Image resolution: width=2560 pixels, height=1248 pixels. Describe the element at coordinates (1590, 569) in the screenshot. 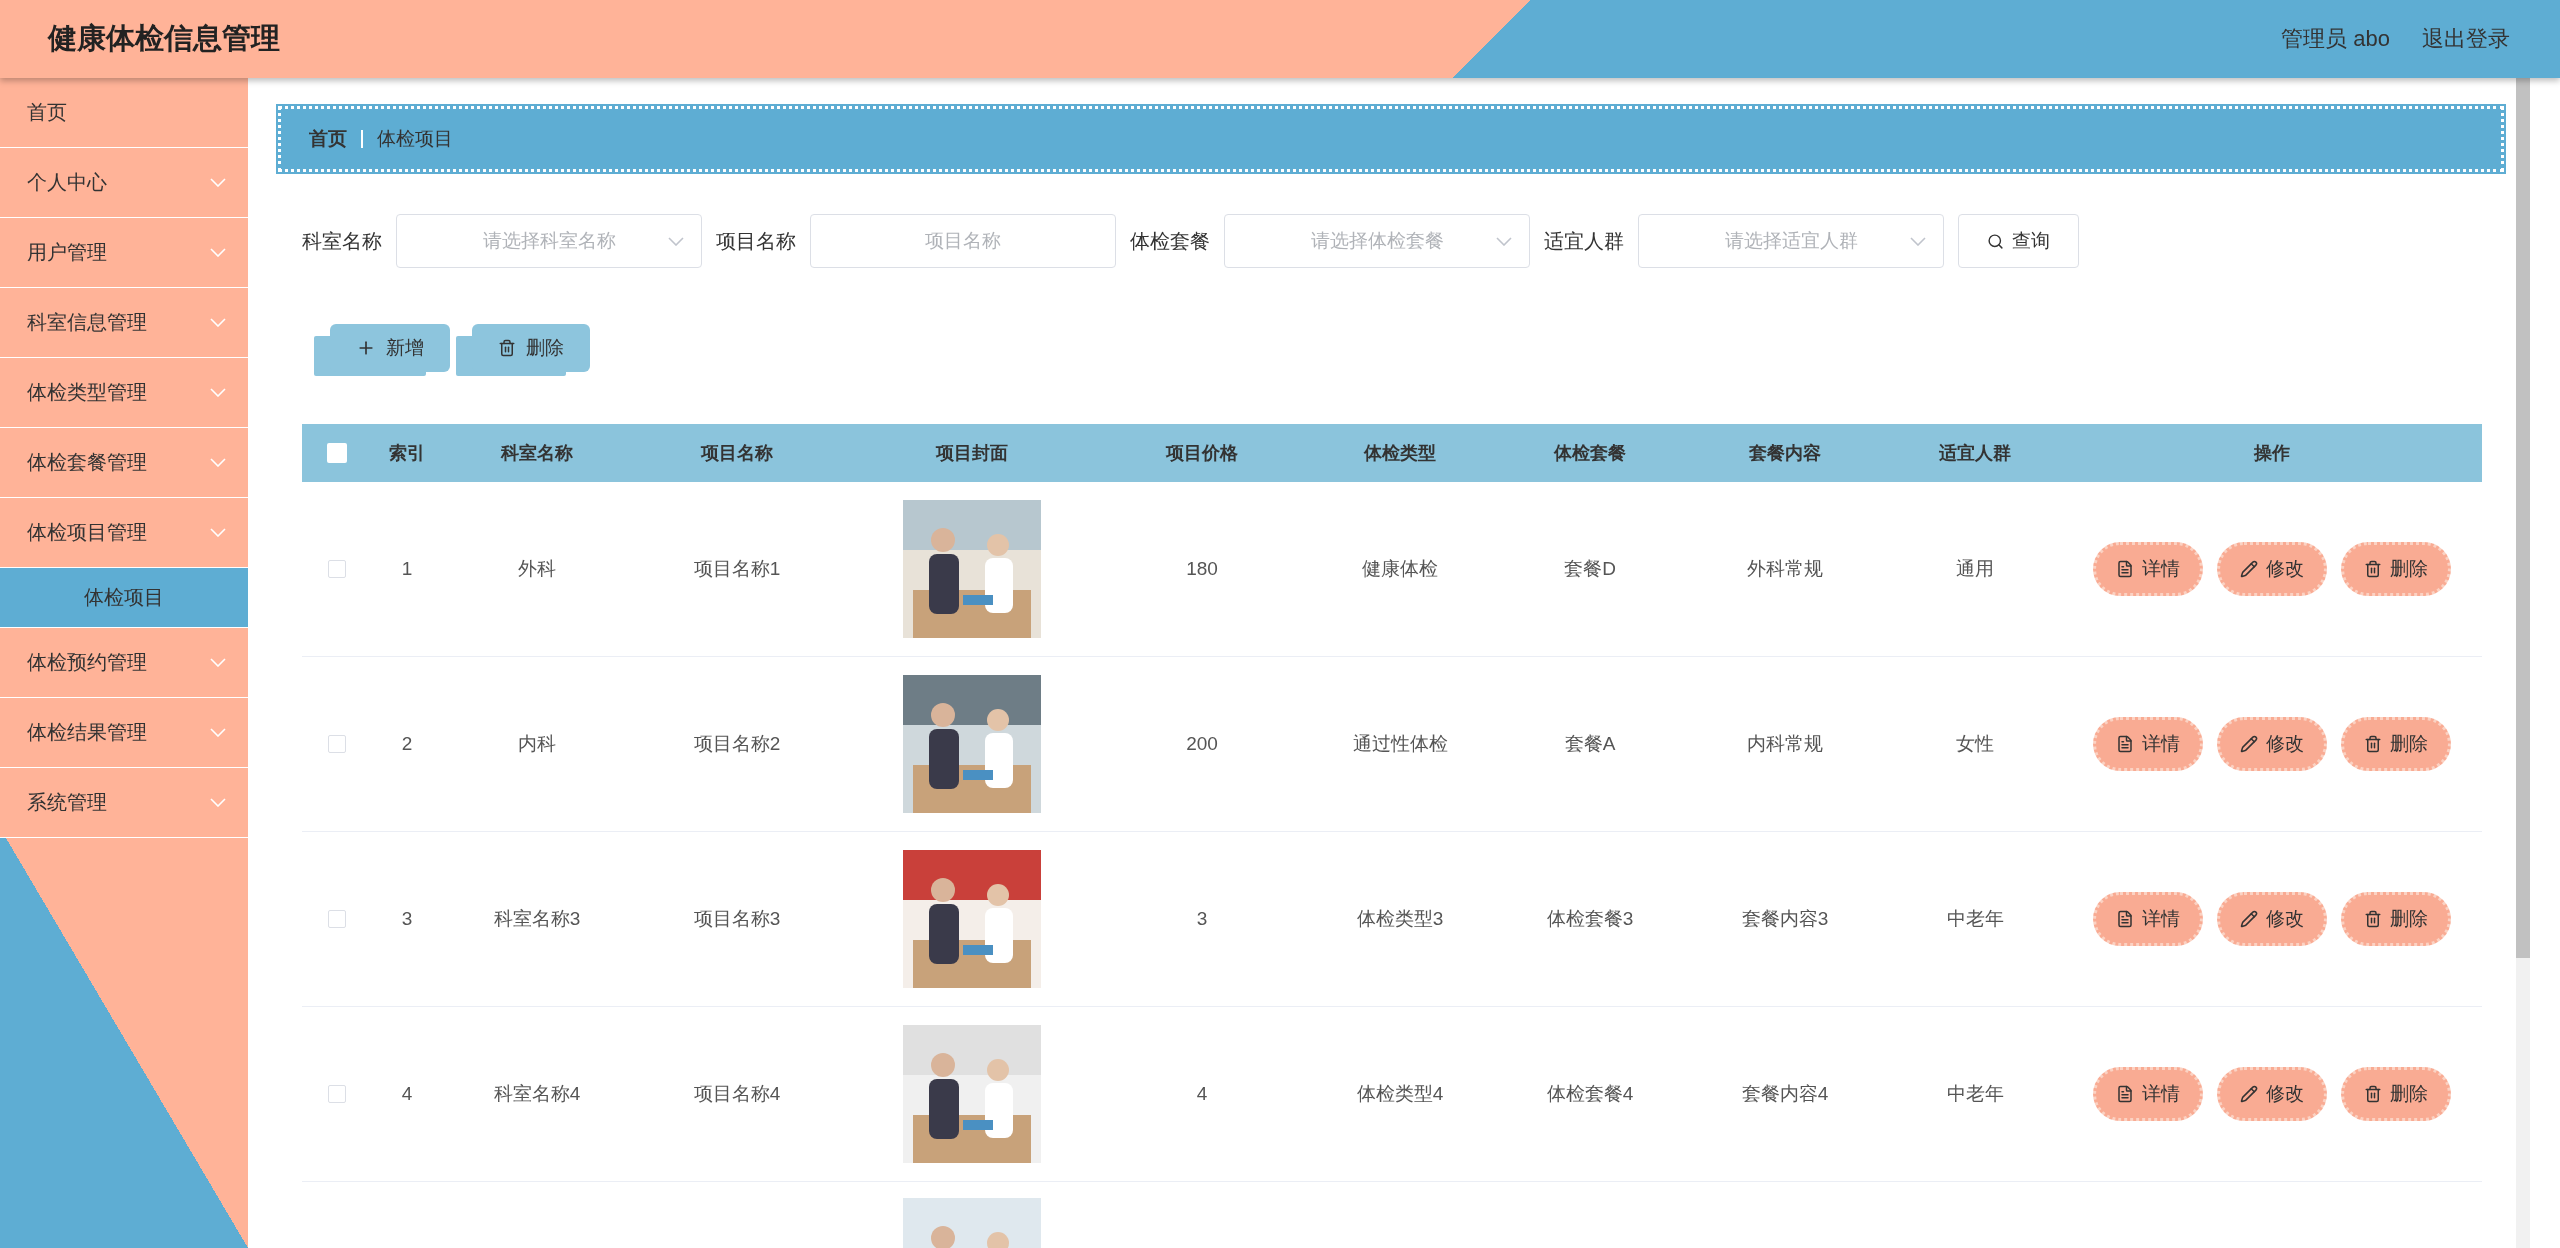

I see `table-cell-text: 套餐D` at that location.